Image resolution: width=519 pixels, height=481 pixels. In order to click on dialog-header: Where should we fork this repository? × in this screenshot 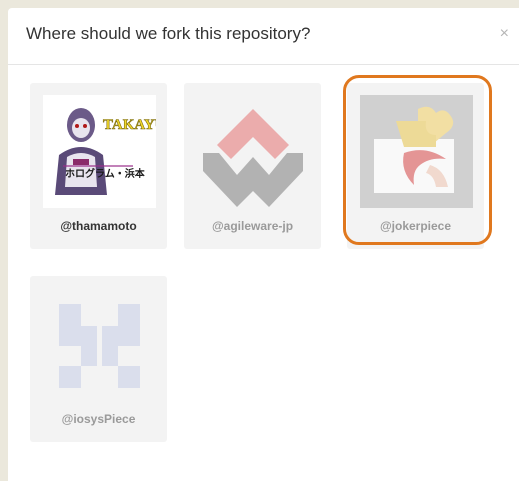, I will do `click(263, 36)`.